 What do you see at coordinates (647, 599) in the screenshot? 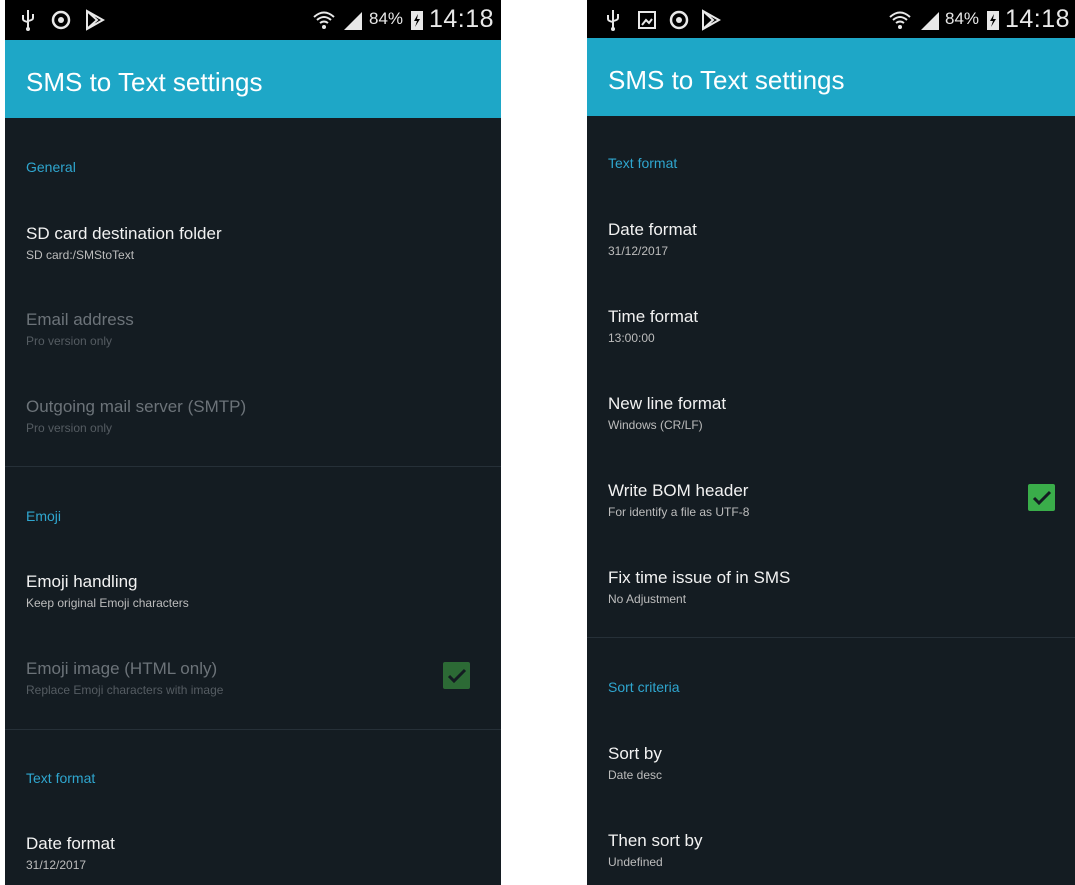
I see `pref-summary: No Adjustment` at bounding box center [647, 599].